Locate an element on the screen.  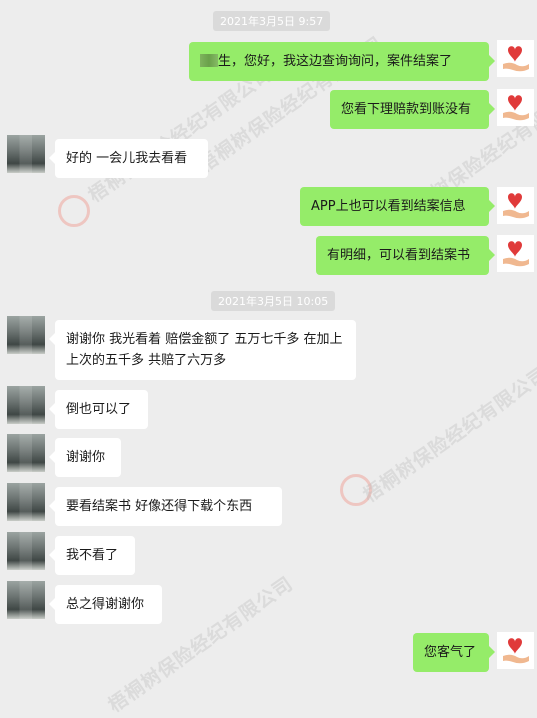
message-text: 我不看了 is located at coordinates (92, 555).